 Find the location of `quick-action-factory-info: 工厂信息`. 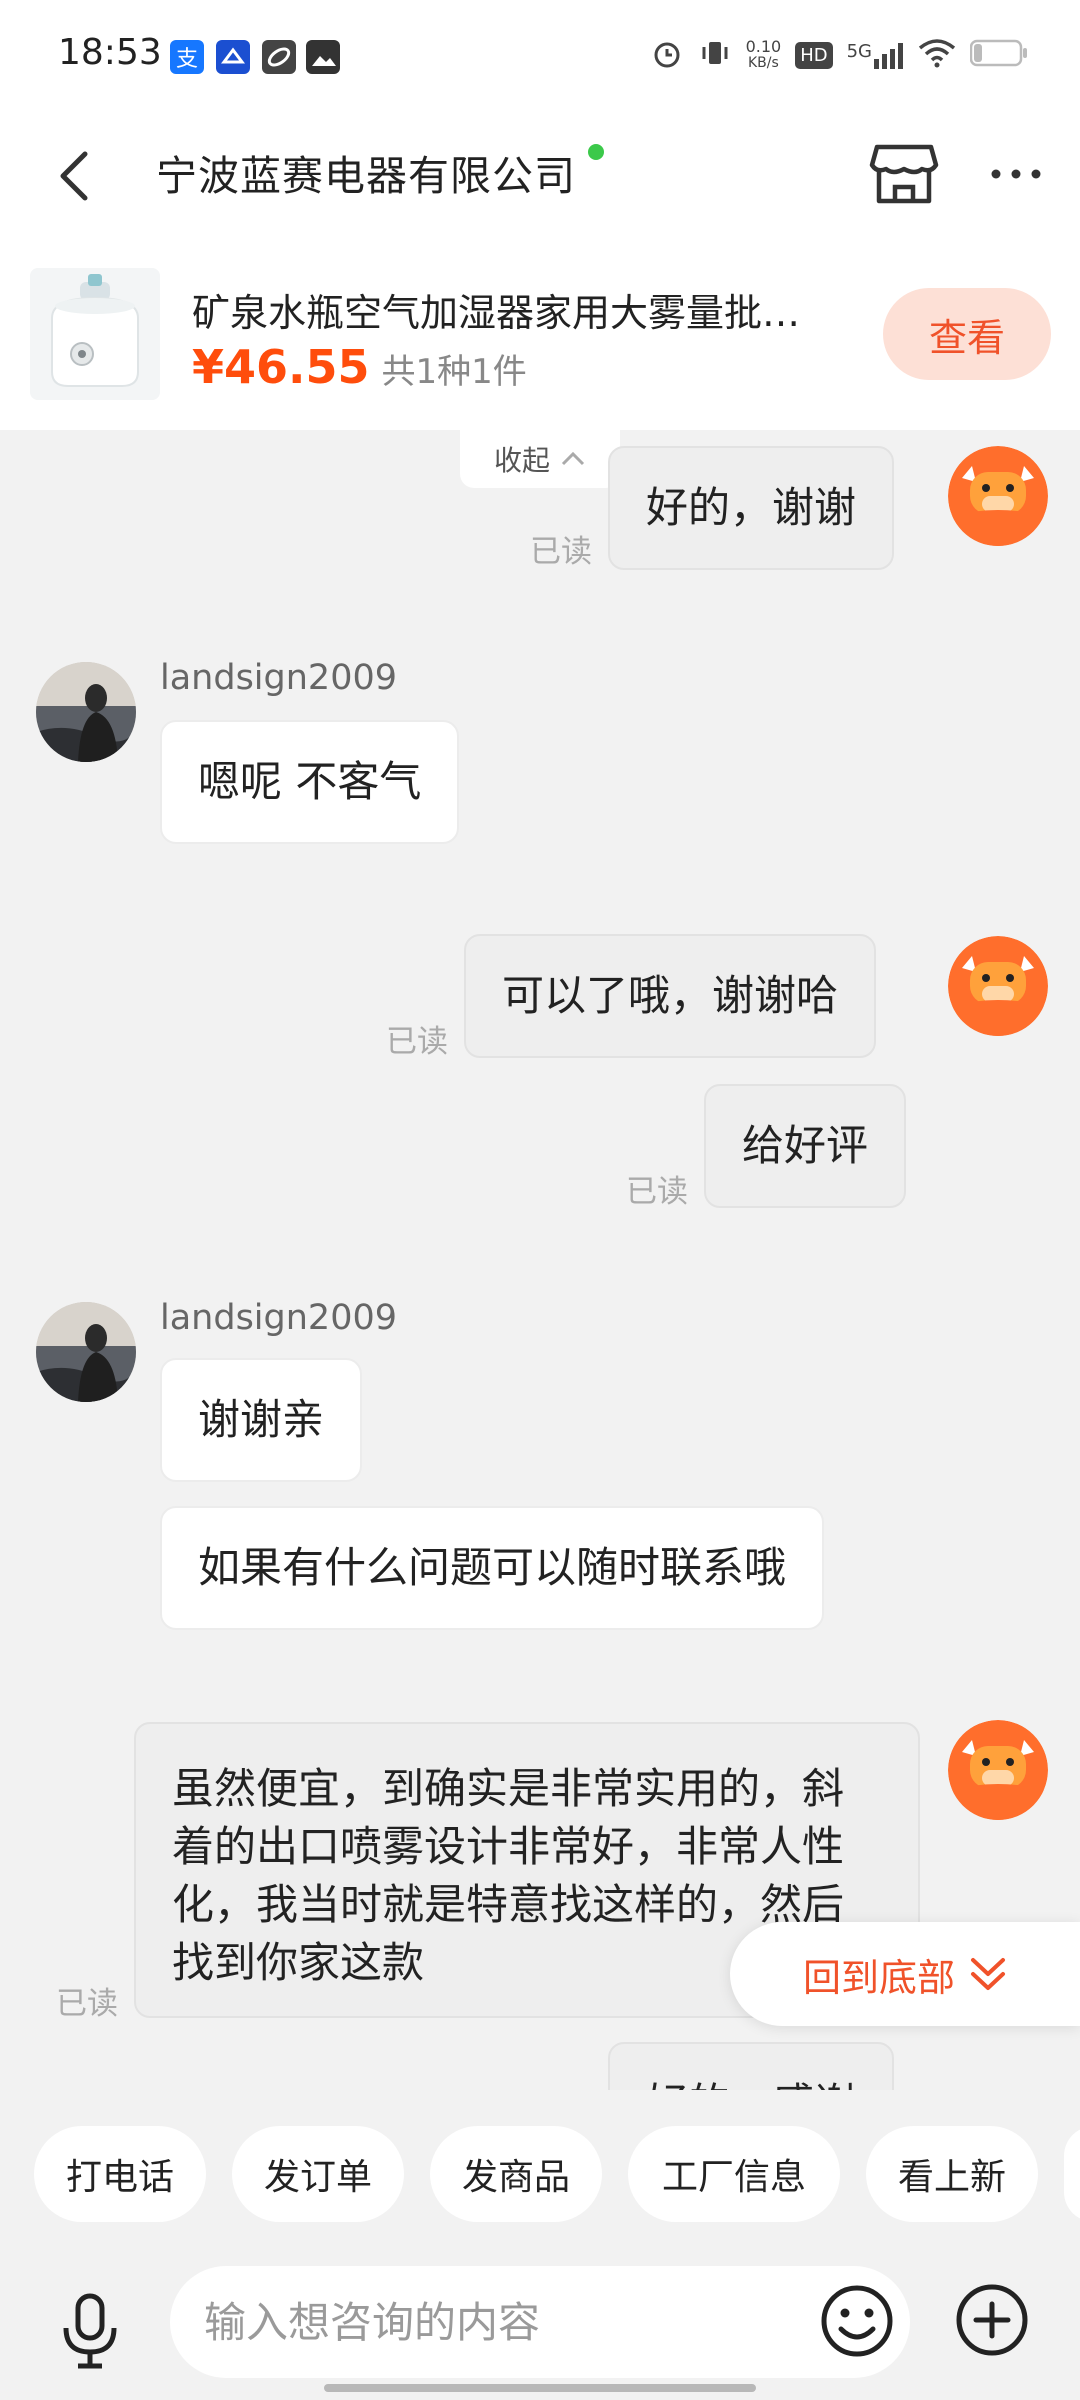

quick-action-factory-info: 工厂信息 is located at coordinates (734, 2174).